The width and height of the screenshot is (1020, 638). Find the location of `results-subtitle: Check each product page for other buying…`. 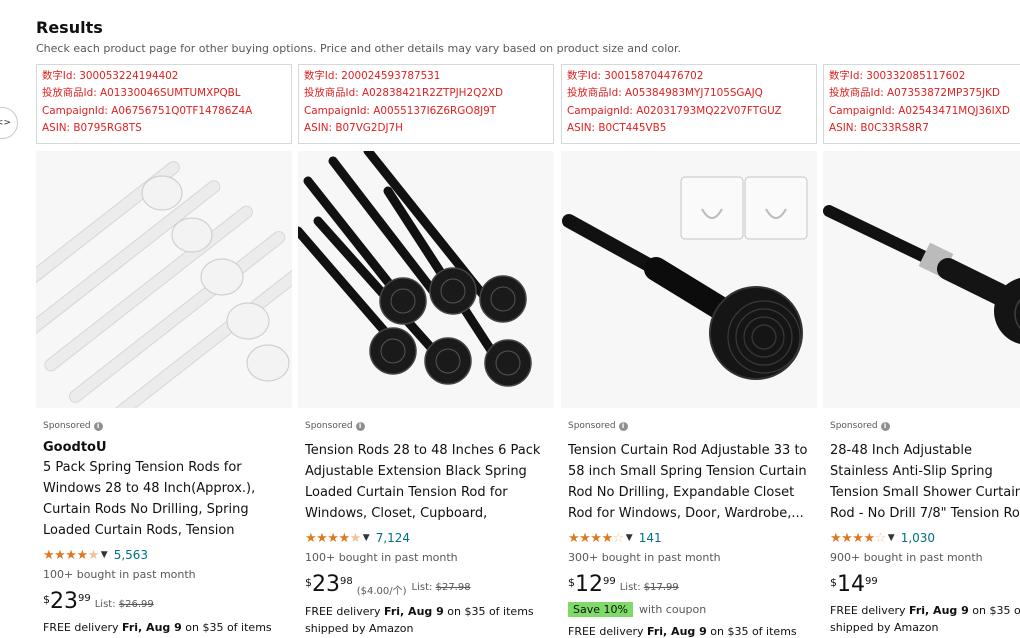

results-subtitle: Check each product page for other buying… is located at coordinates (359, 48).